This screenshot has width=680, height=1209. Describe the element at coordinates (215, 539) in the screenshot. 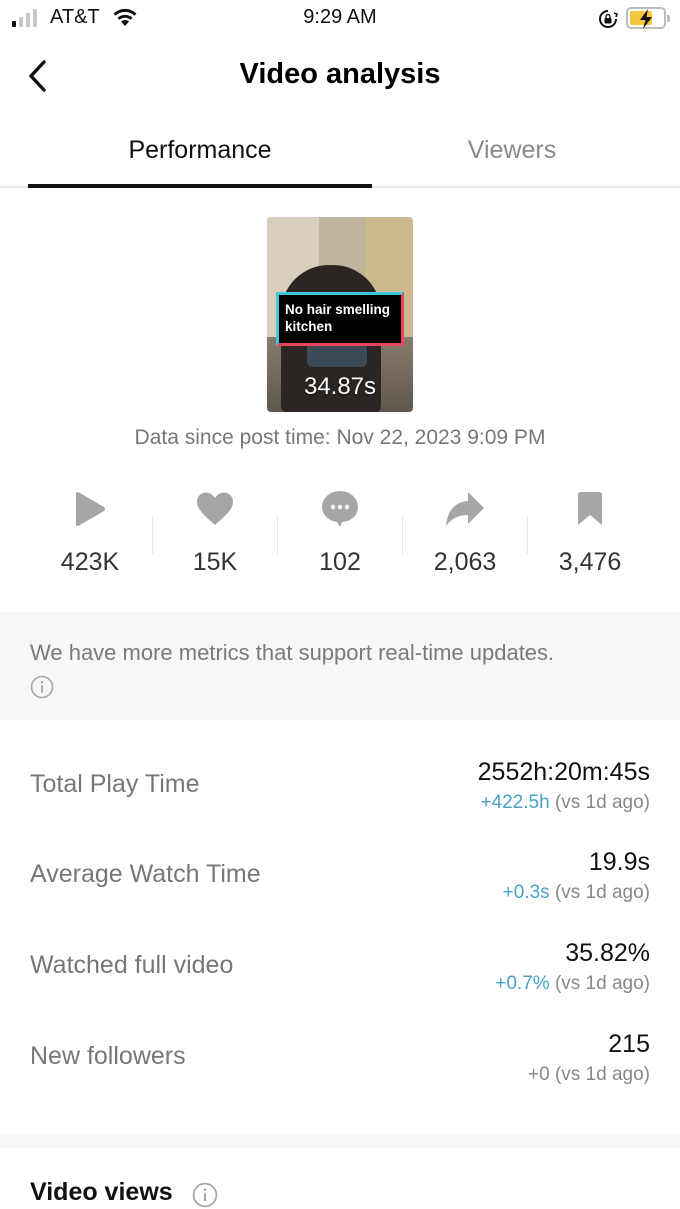

I see `stat-likes: 15K` at that location.